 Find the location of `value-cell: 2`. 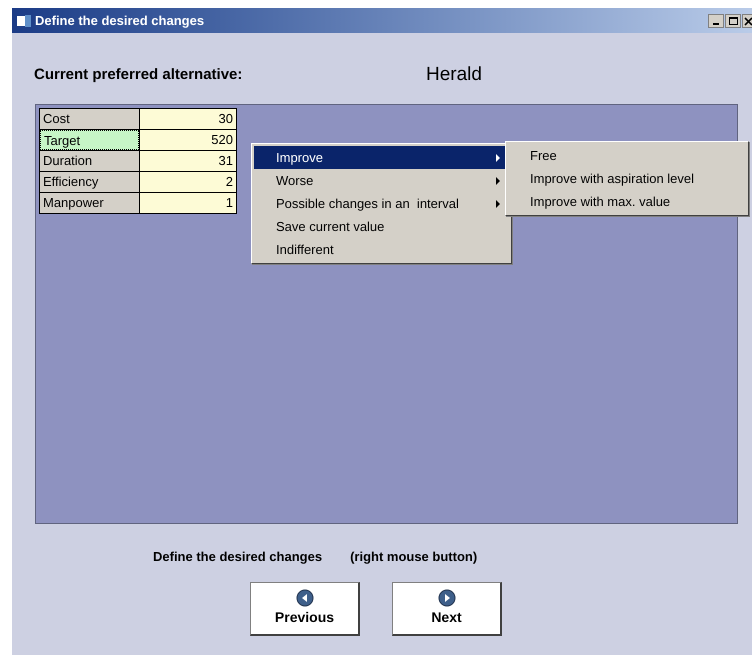

value-cell: 2 is located at coordinates (188, 182).